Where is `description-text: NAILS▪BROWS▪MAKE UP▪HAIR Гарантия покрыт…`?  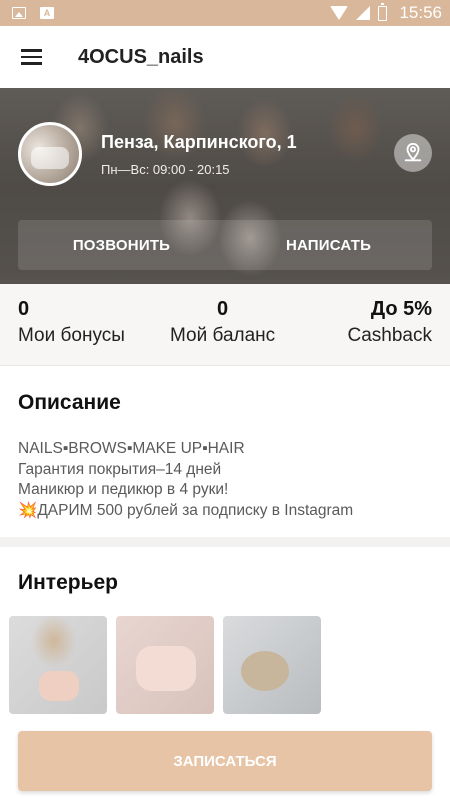 description-text: NAILS▪BROWS▪MAKE UP▪HAIR Гарантия покрыт… is located at coordinates (185, 480).